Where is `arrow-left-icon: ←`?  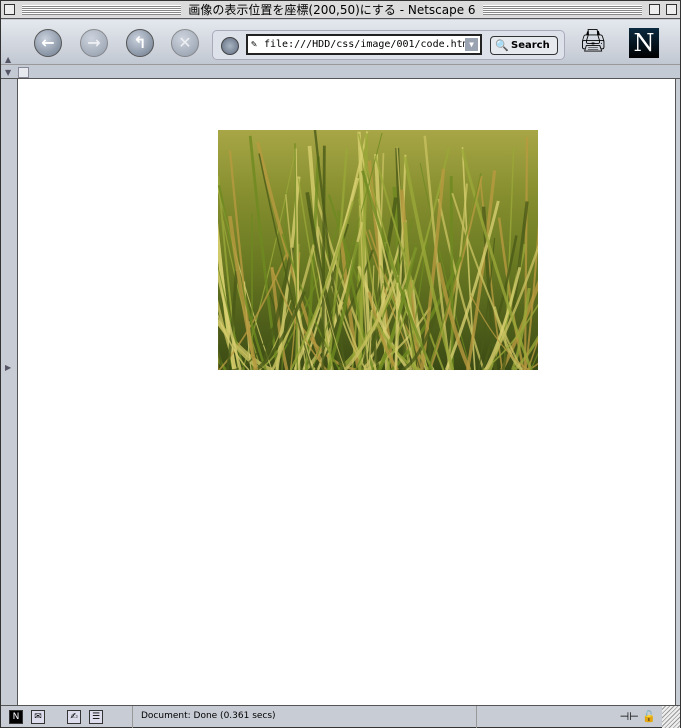
arrow-left-icon: ← is located at coordinates (48, 42).